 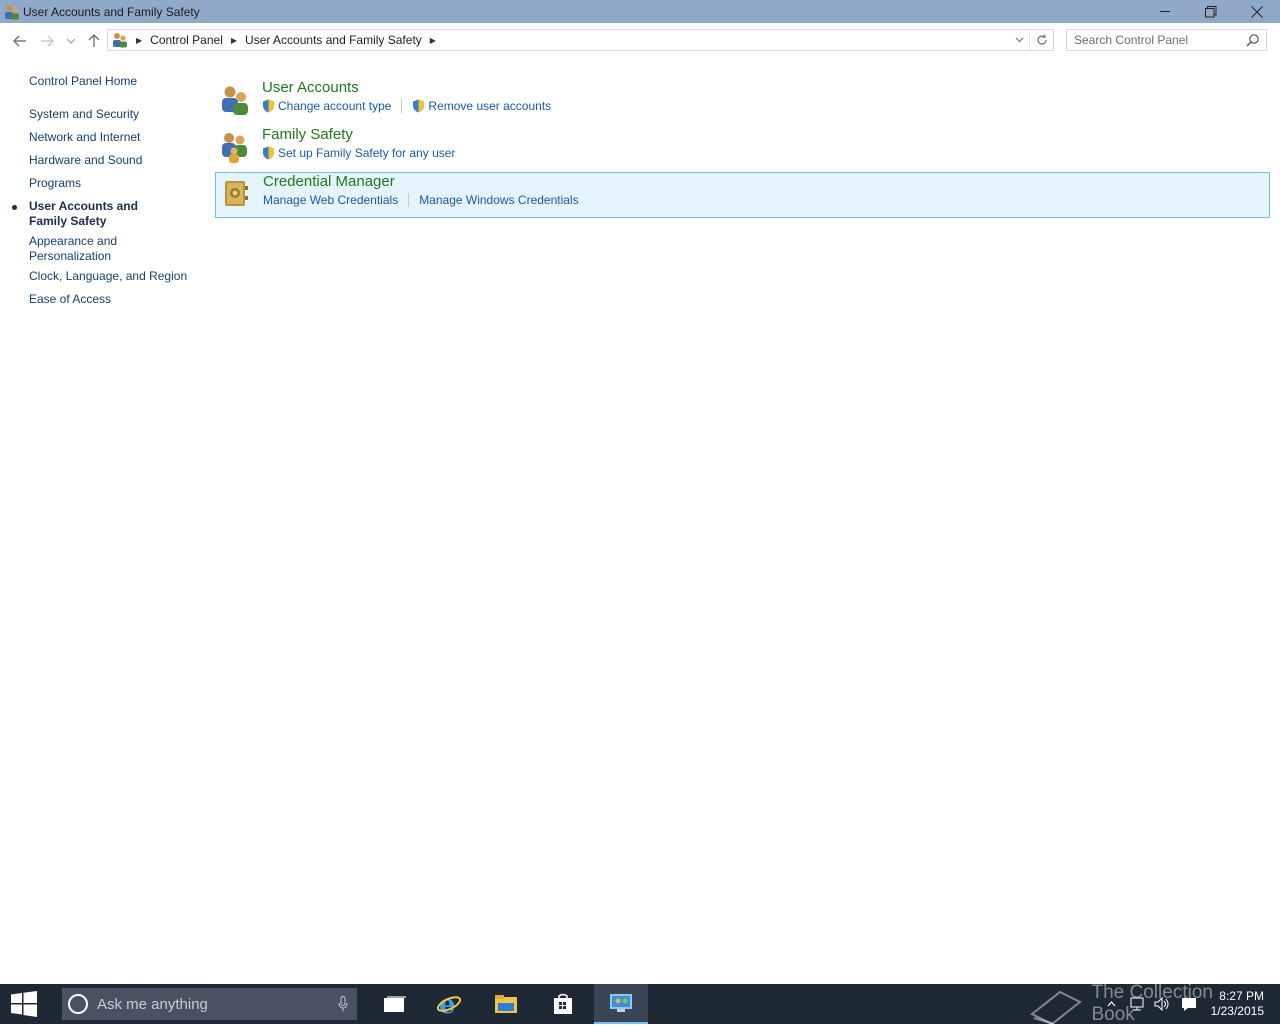 I want to click on forward-arrow-icon, so click(x=47, y=41).